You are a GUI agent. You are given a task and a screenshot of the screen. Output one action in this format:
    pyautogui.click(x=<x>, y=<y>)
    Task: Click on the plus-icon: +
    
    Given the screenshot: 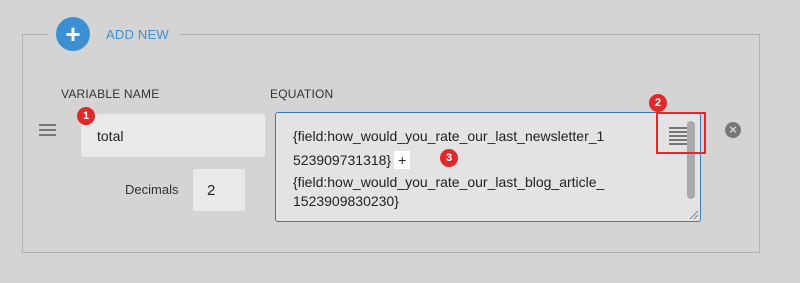 What is the action you would take?
    pyautogui.click(x=73, y=34)
    